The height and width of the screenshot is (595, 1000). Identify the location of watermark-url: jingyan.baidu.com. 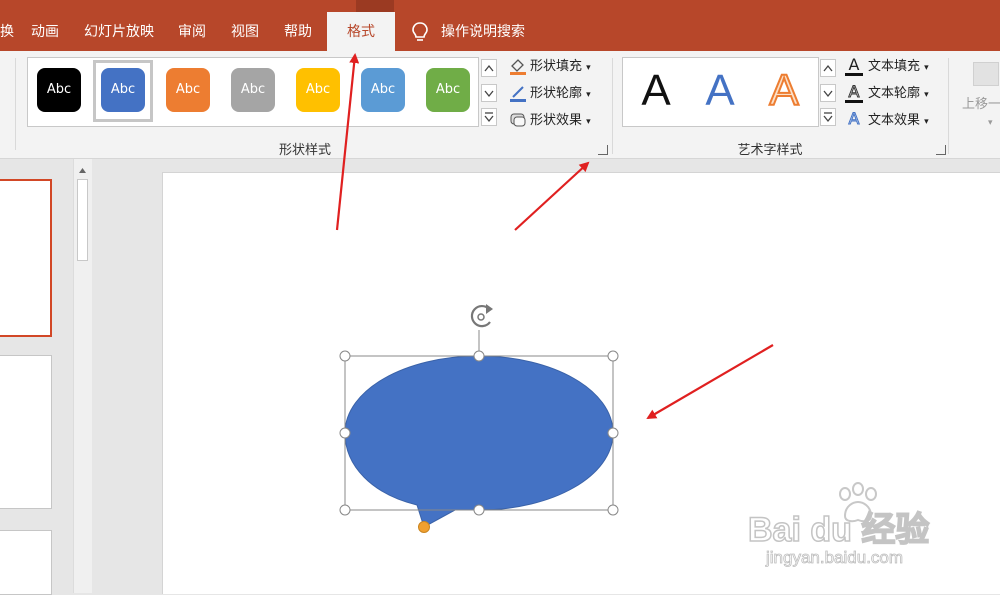
(835, 558).